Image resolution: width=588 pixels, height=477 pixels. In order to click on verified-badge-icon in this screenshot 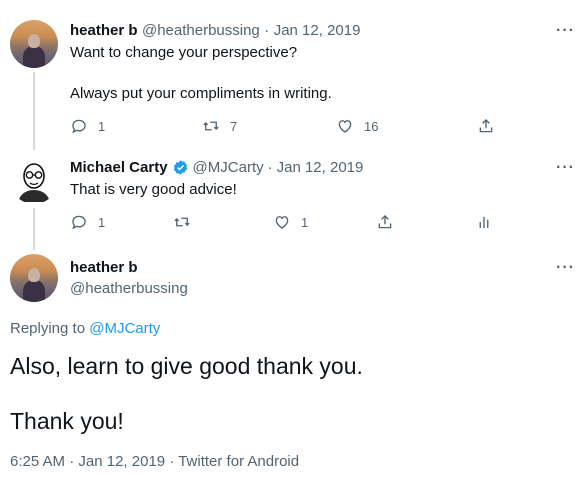, I will do `click(180, 167)`.